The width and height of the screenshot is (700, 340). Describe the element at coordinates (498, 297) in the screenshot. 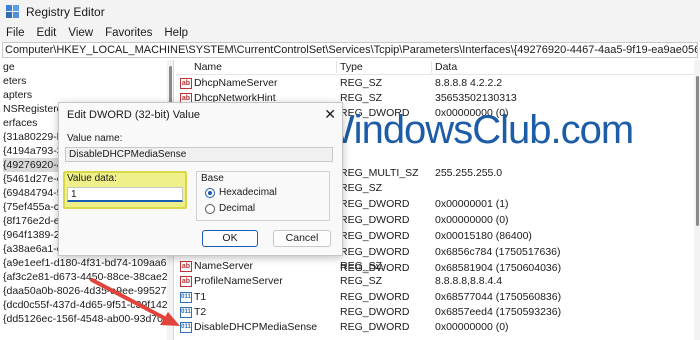

I see `value-data: 0x68577044 (1750560836)` at that location.